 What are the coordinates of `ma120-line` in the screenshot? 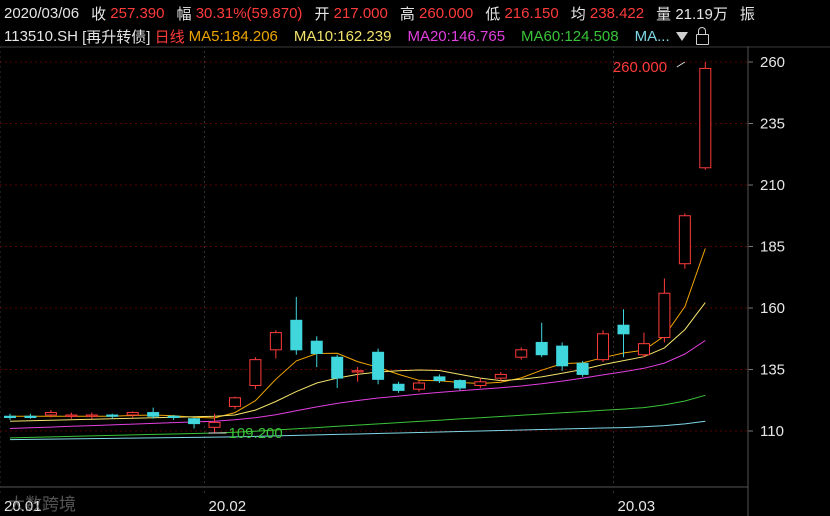 It's located at (357, 430).